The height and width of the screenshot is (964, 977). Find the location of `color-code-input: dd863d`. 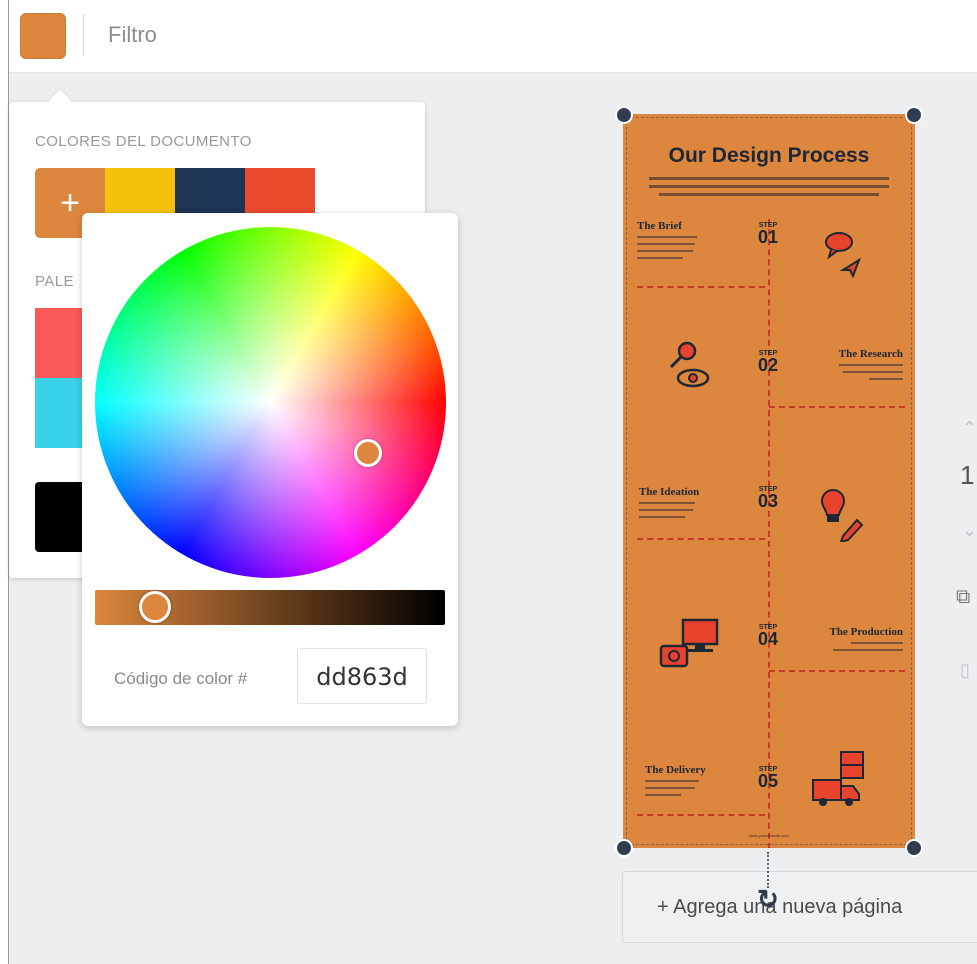

color-code-input: dd863d is located at coordinates (362, 676).